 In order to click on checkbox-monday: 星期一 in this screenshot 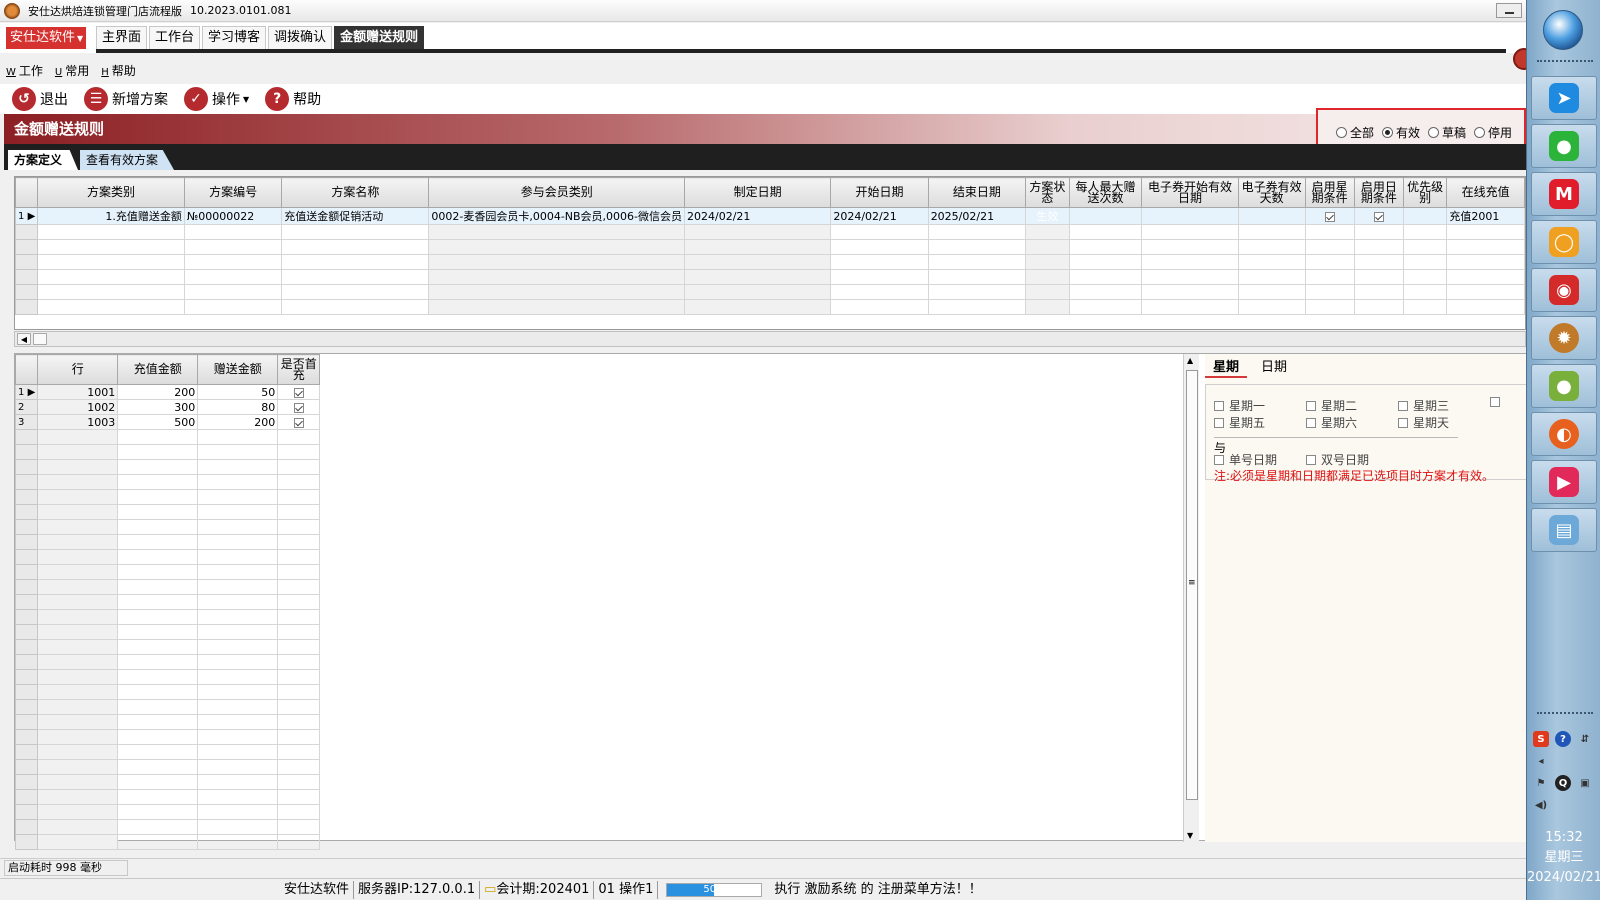, I will do `click(1239, 405)`.